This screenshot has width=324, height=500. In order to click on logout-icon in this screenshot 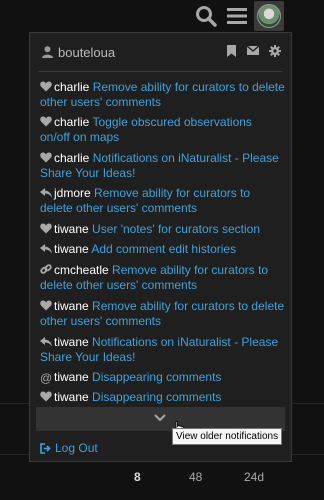, I will do `click(45, 448)`.